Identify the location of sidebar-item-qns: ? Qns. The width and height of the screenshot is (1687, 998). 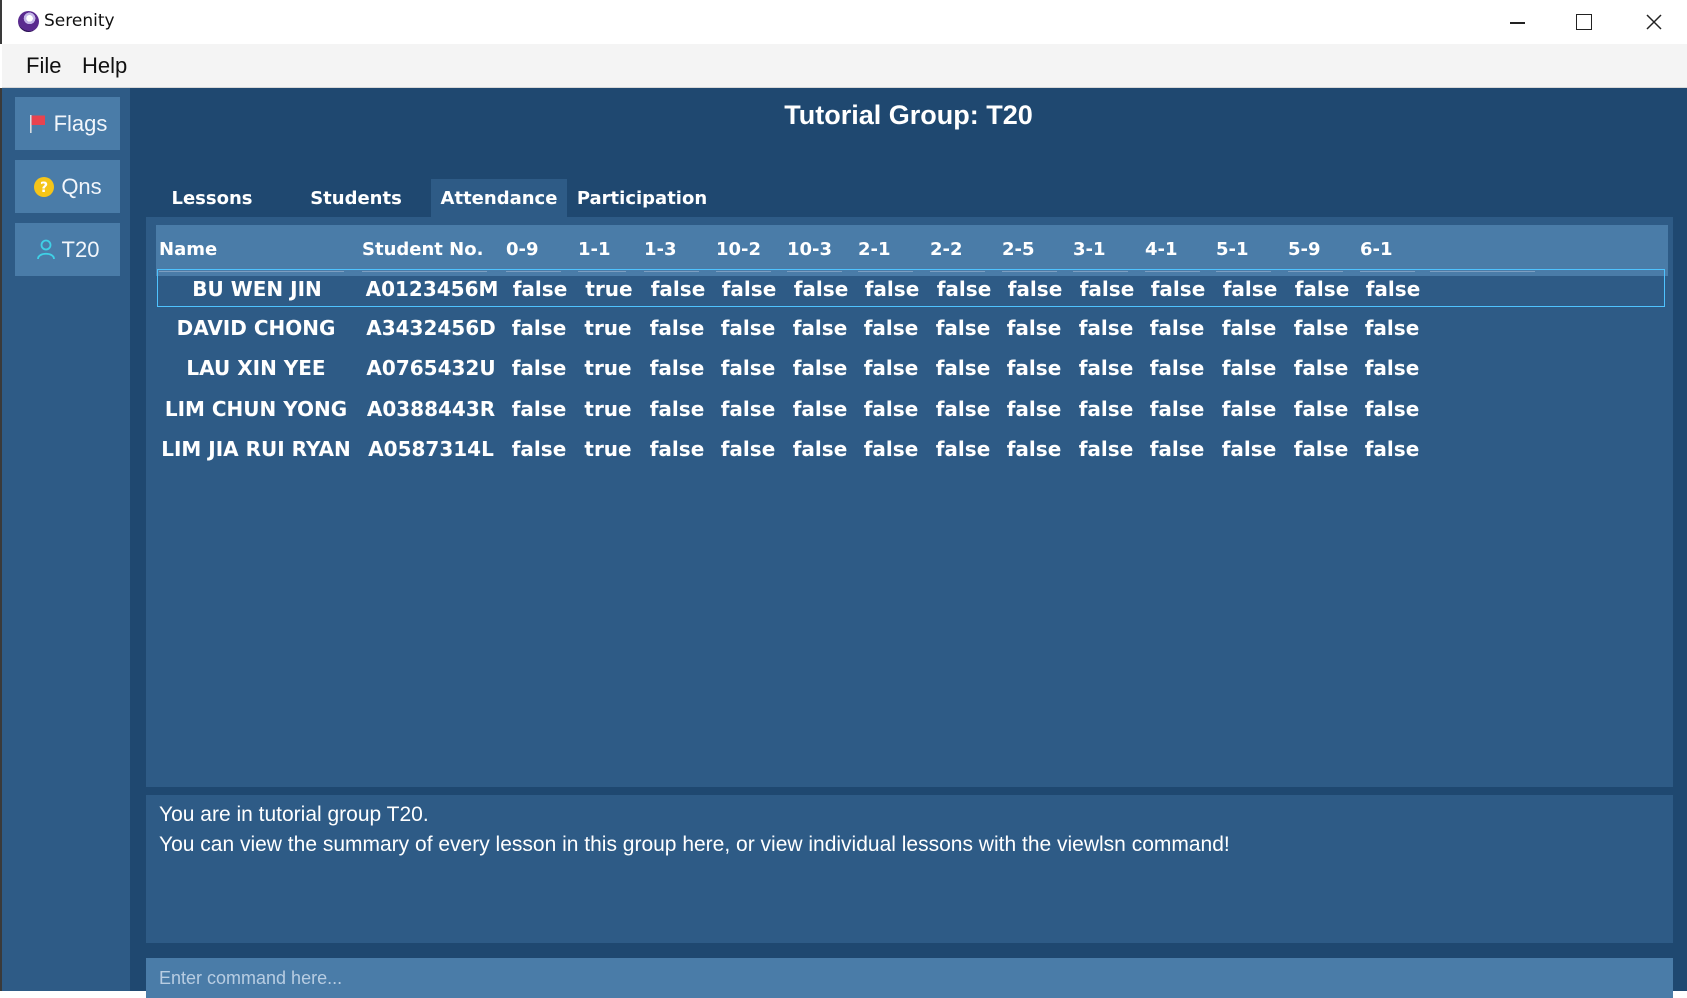
(67, 186).